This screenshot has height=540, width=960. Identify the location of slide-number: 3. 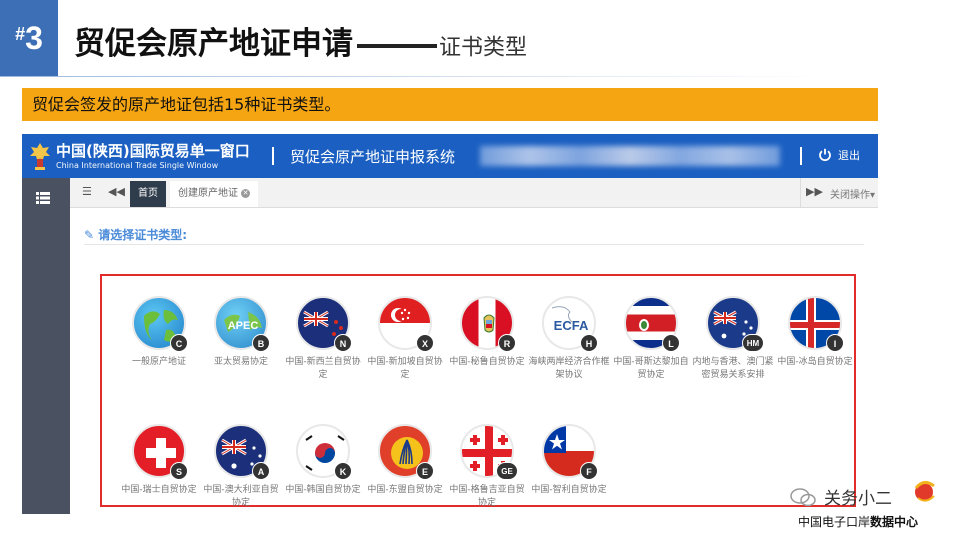
(34, 37).